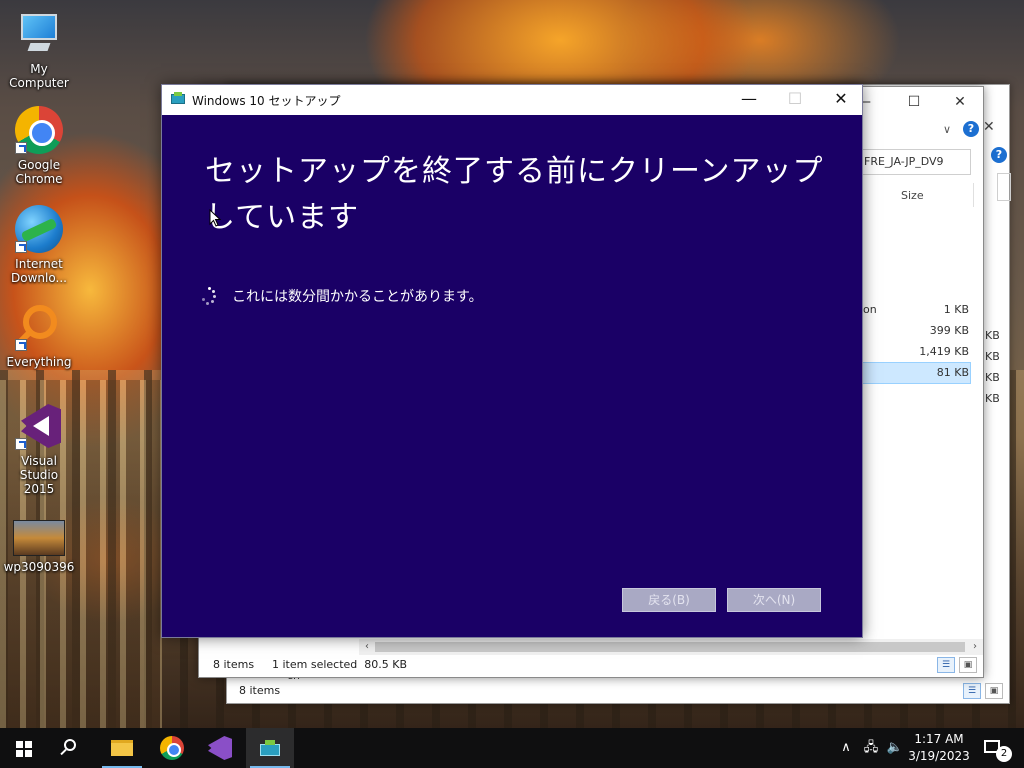 This screenshot has height=768, width=1024. I want to click on address-bar: FRE_JA-JP_DV9, so click(915, 162).